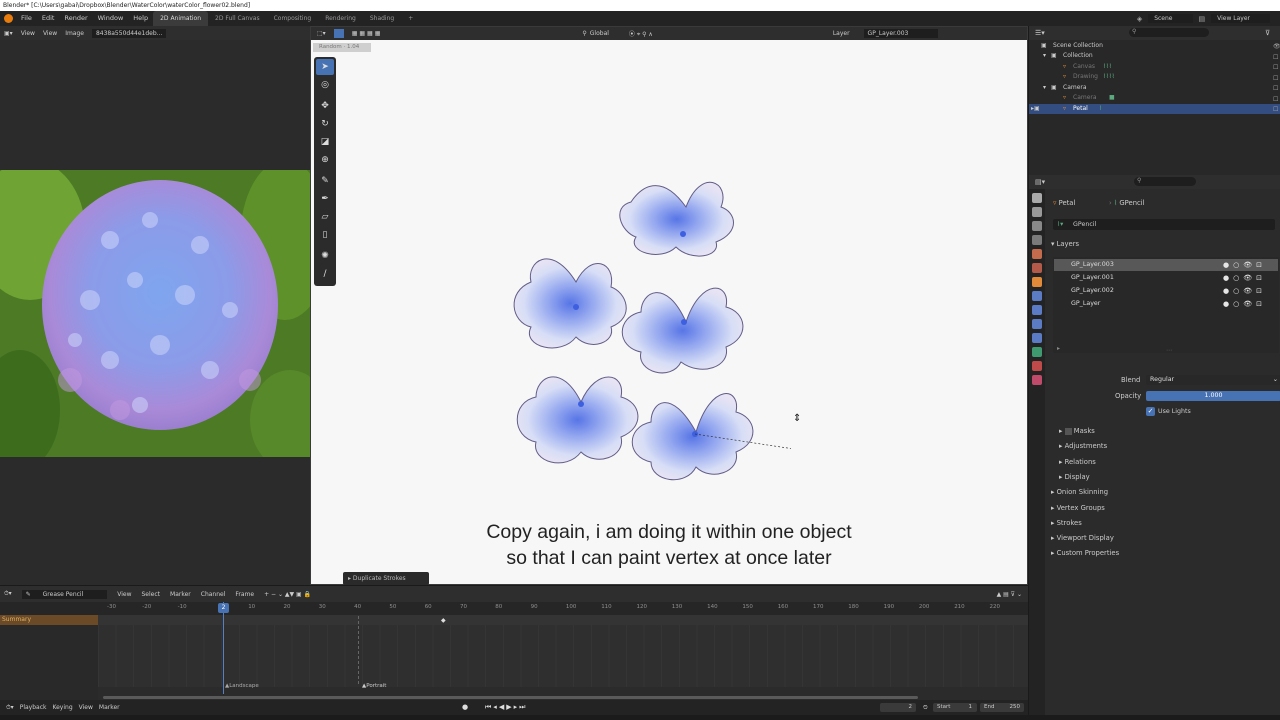  Describe the element at coordinates (641, 34) in the screenshot. I see `snap-icon: ⦿ ⌖ ⚲ ∧` at that location.